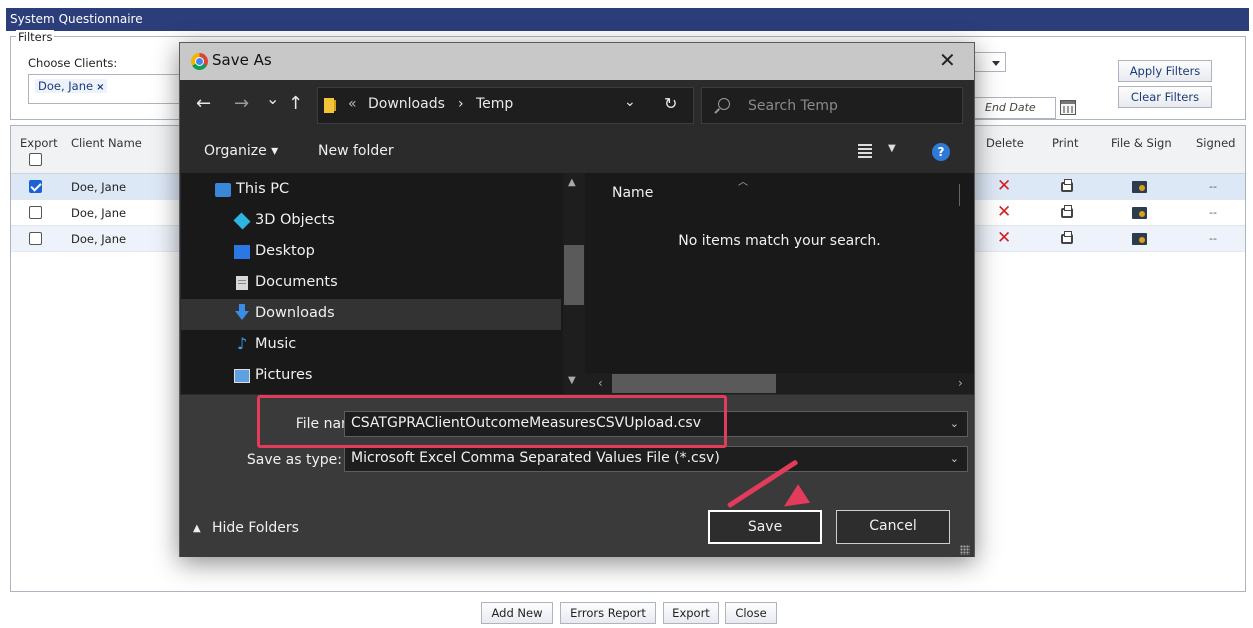 Image resolution: width=1253 pixels, height=628 pixels. Describe the element at coordinates (73, 63) in the screenshot. I see `choose-clients-label: Choose Clients:` at that location.